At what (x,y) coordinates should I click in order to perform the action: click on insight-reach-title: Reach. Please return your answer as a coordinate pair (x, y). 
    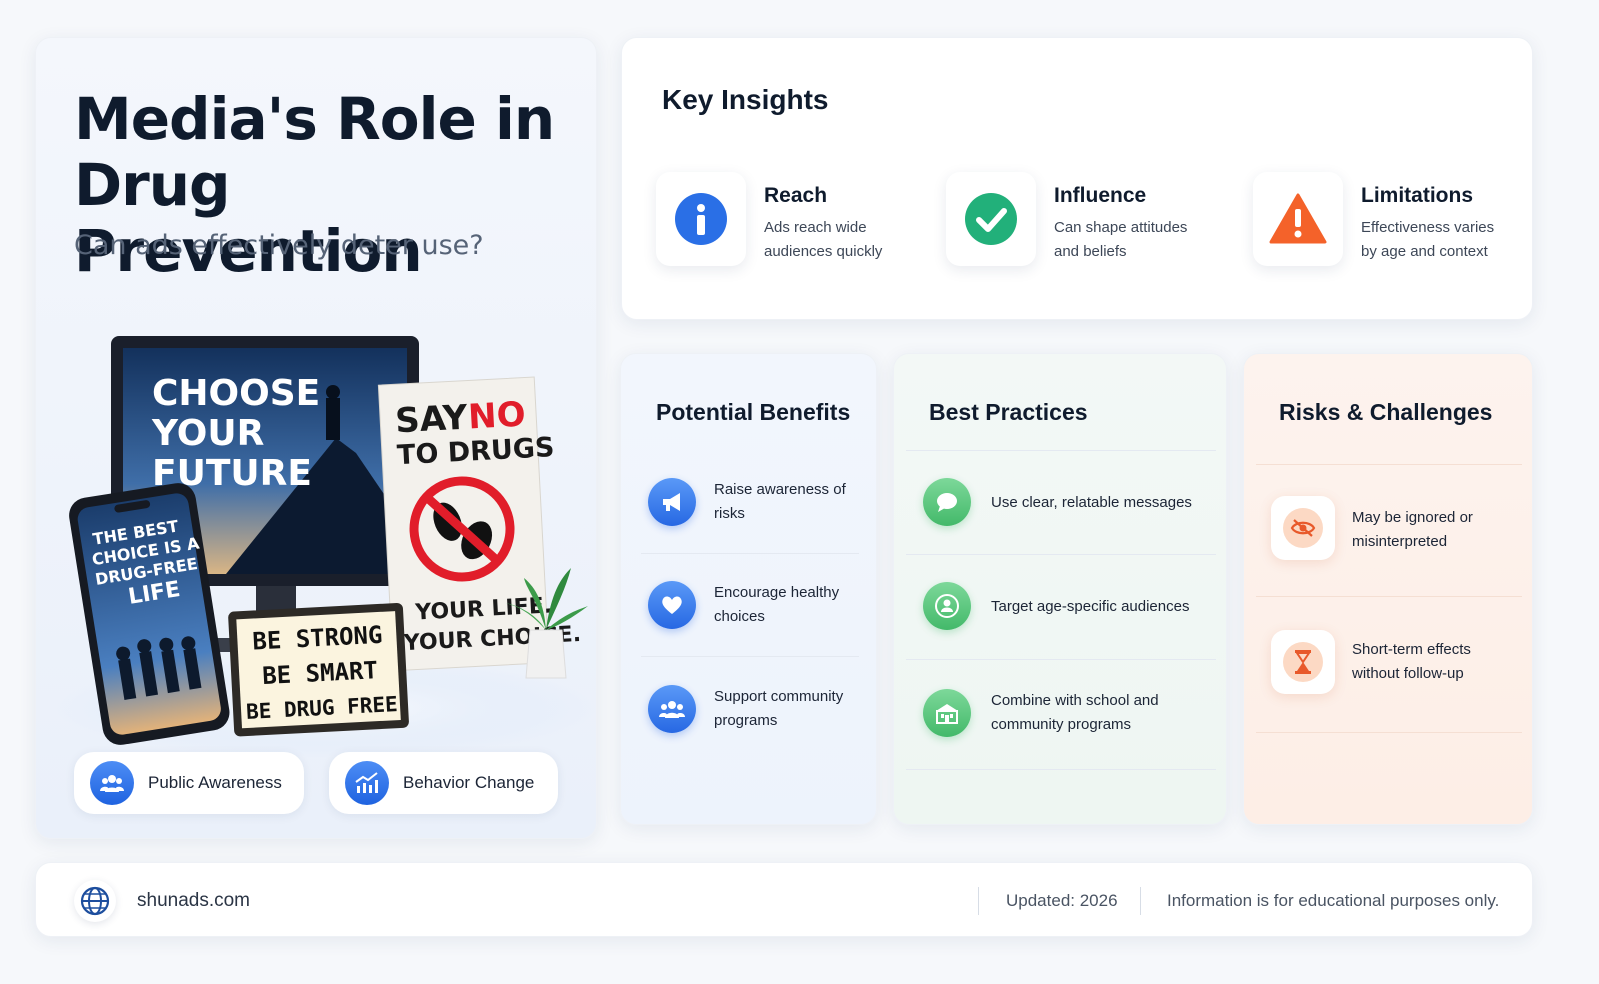
    Looking at the image, I should click on (796, 195).